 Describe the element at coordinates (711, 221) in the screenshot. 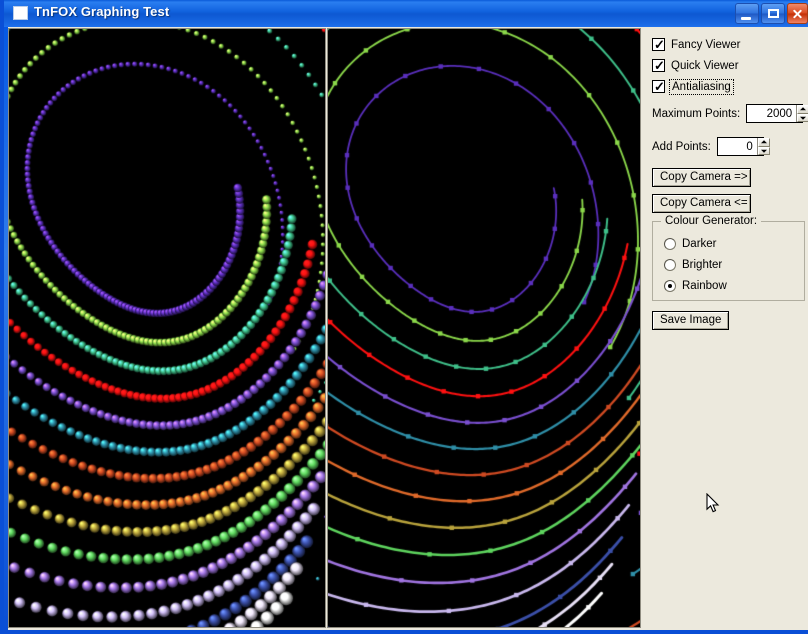

I see `colour-generator-title: Colour Generator:` at that location.